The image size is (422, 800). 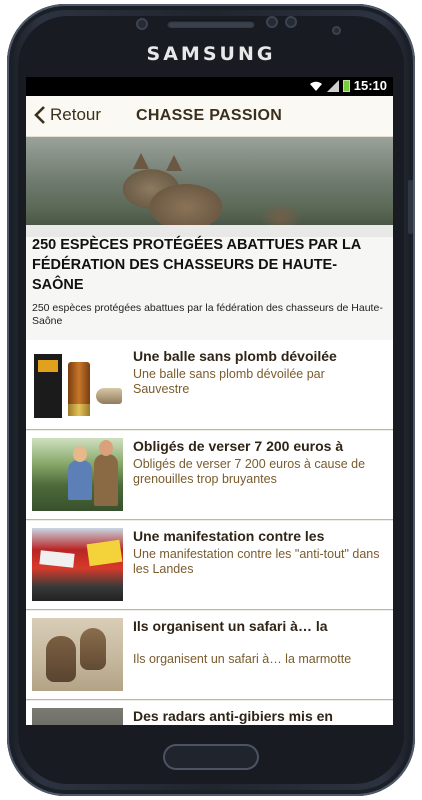 I want to click on status-bar: 15:10, so click(x=209, y=86).